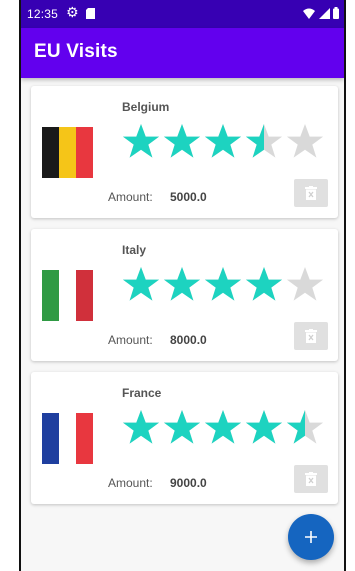  What do you see at coordinates (67, 438) in the screenshot?
I see `flag-france` at bounding box center [67, 438].